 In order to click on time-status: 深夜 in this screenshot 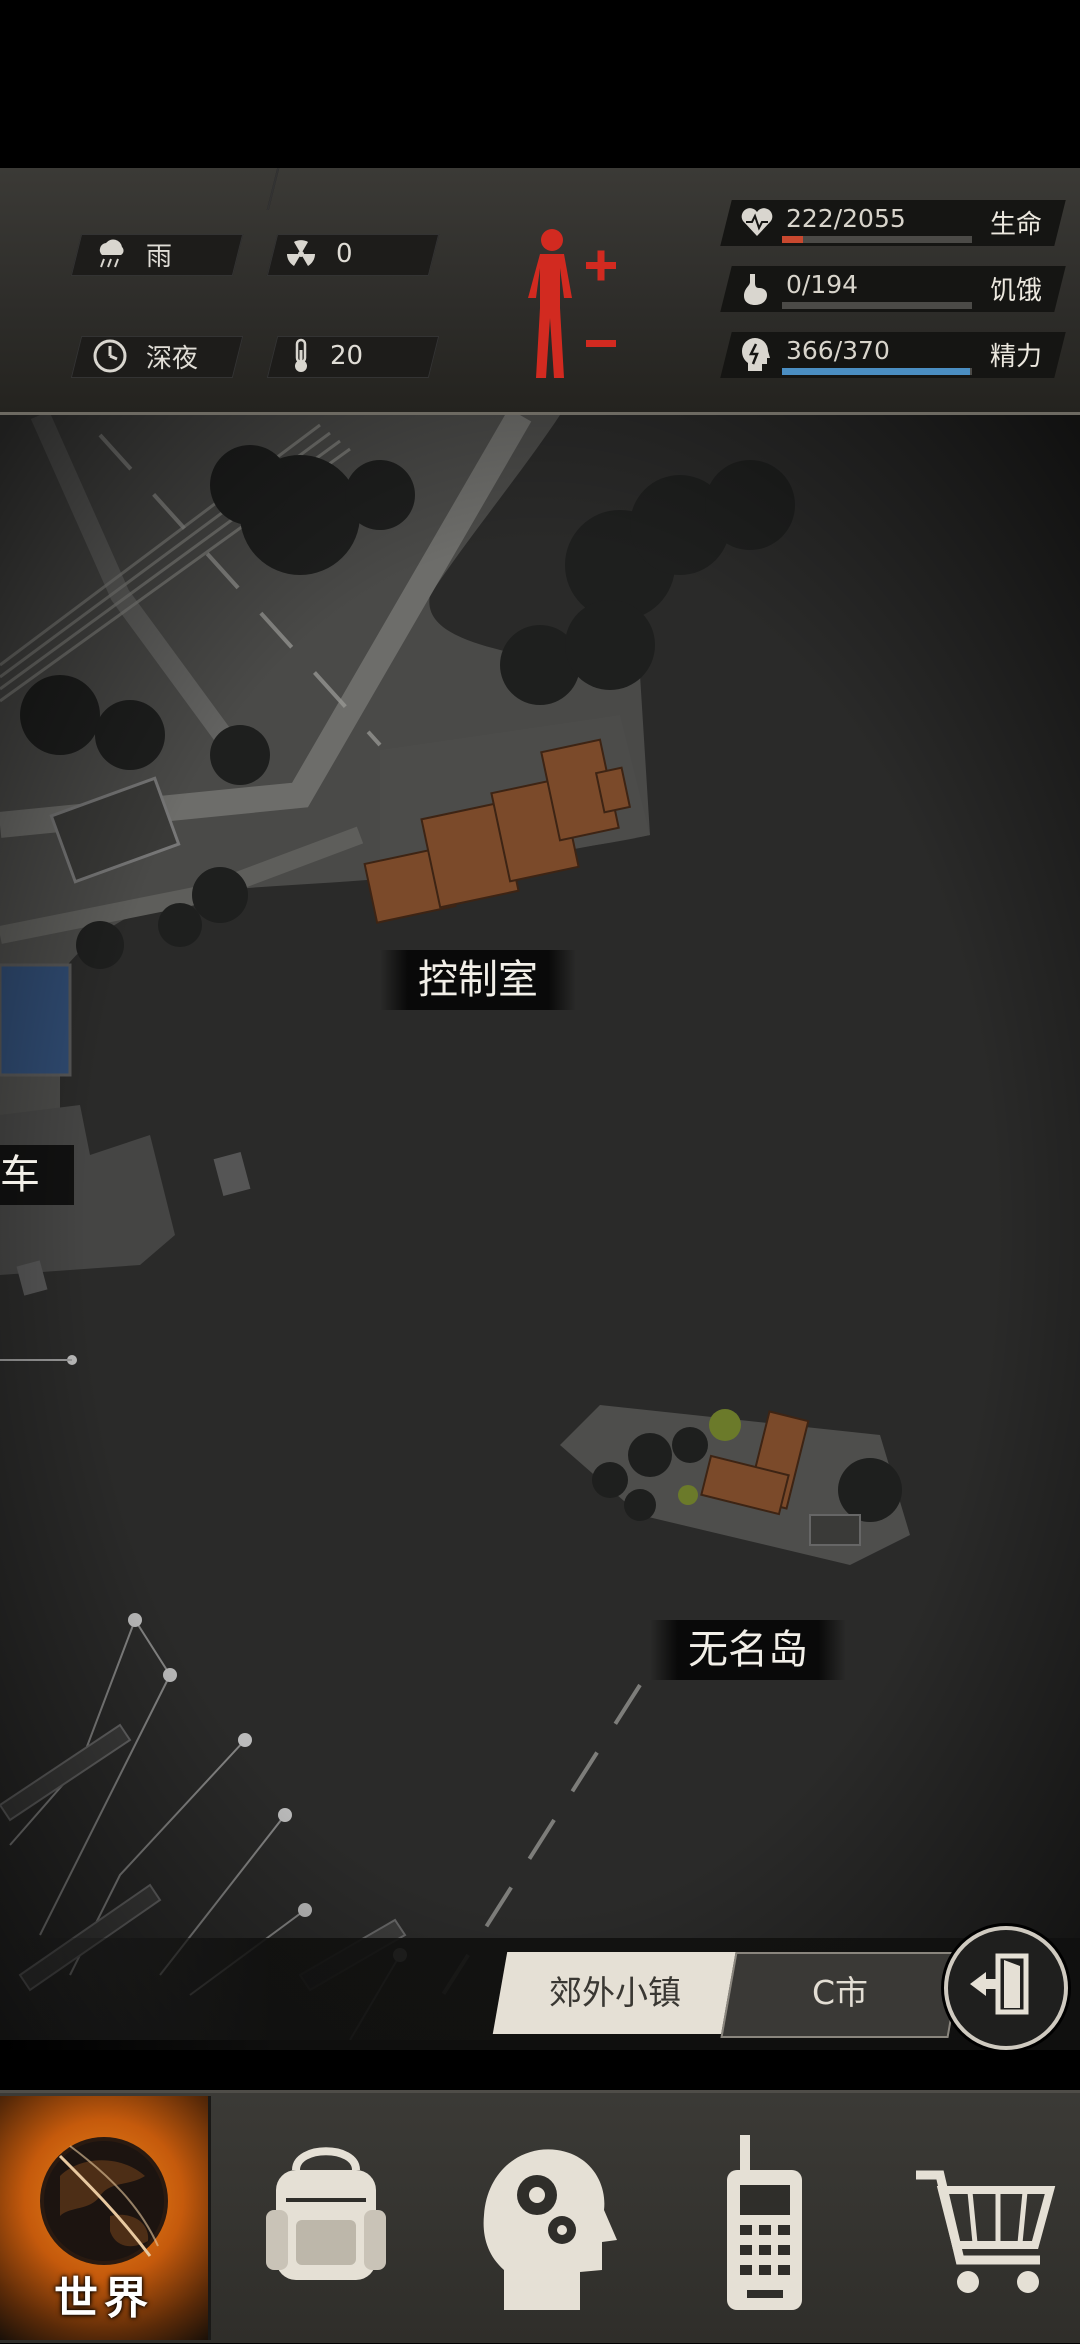, I will do `click(145, 356)`.